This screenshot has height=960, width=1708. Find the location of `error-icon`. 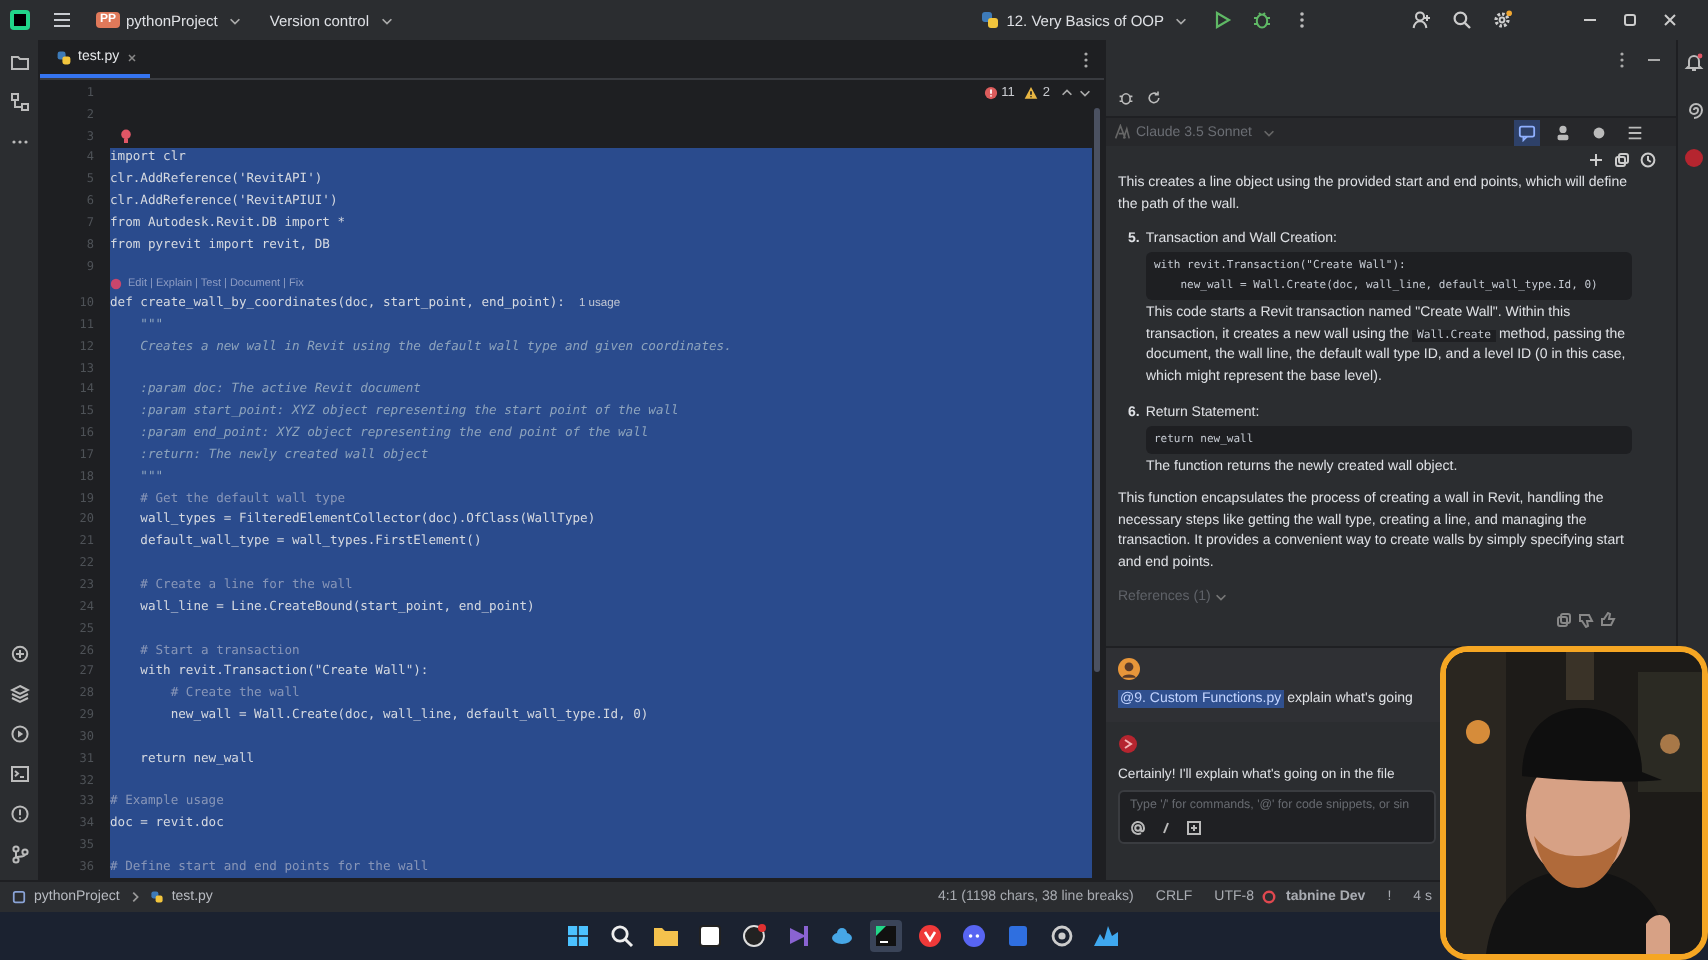

error-icon is located at coordinates (990, 93).